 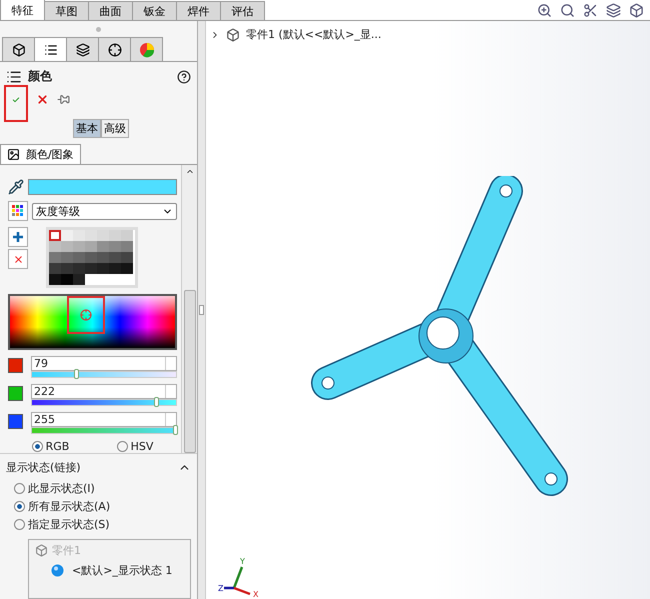 I want to click on command-tab: 焊件, so click(x=198, y=10).